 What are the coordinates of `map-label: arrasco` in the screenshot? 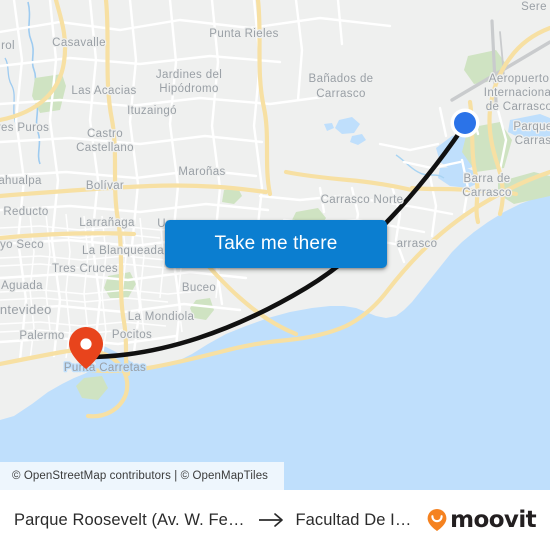 It's located at (417, 244).